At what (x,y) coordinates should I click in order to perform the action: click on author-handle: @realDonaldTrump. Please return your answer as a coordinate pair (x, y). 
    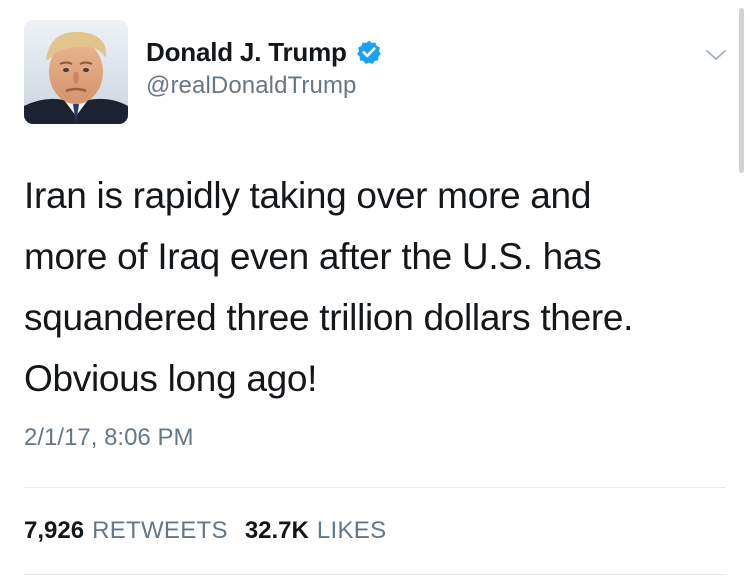
    Looking at the image, I should click on (251, 86).